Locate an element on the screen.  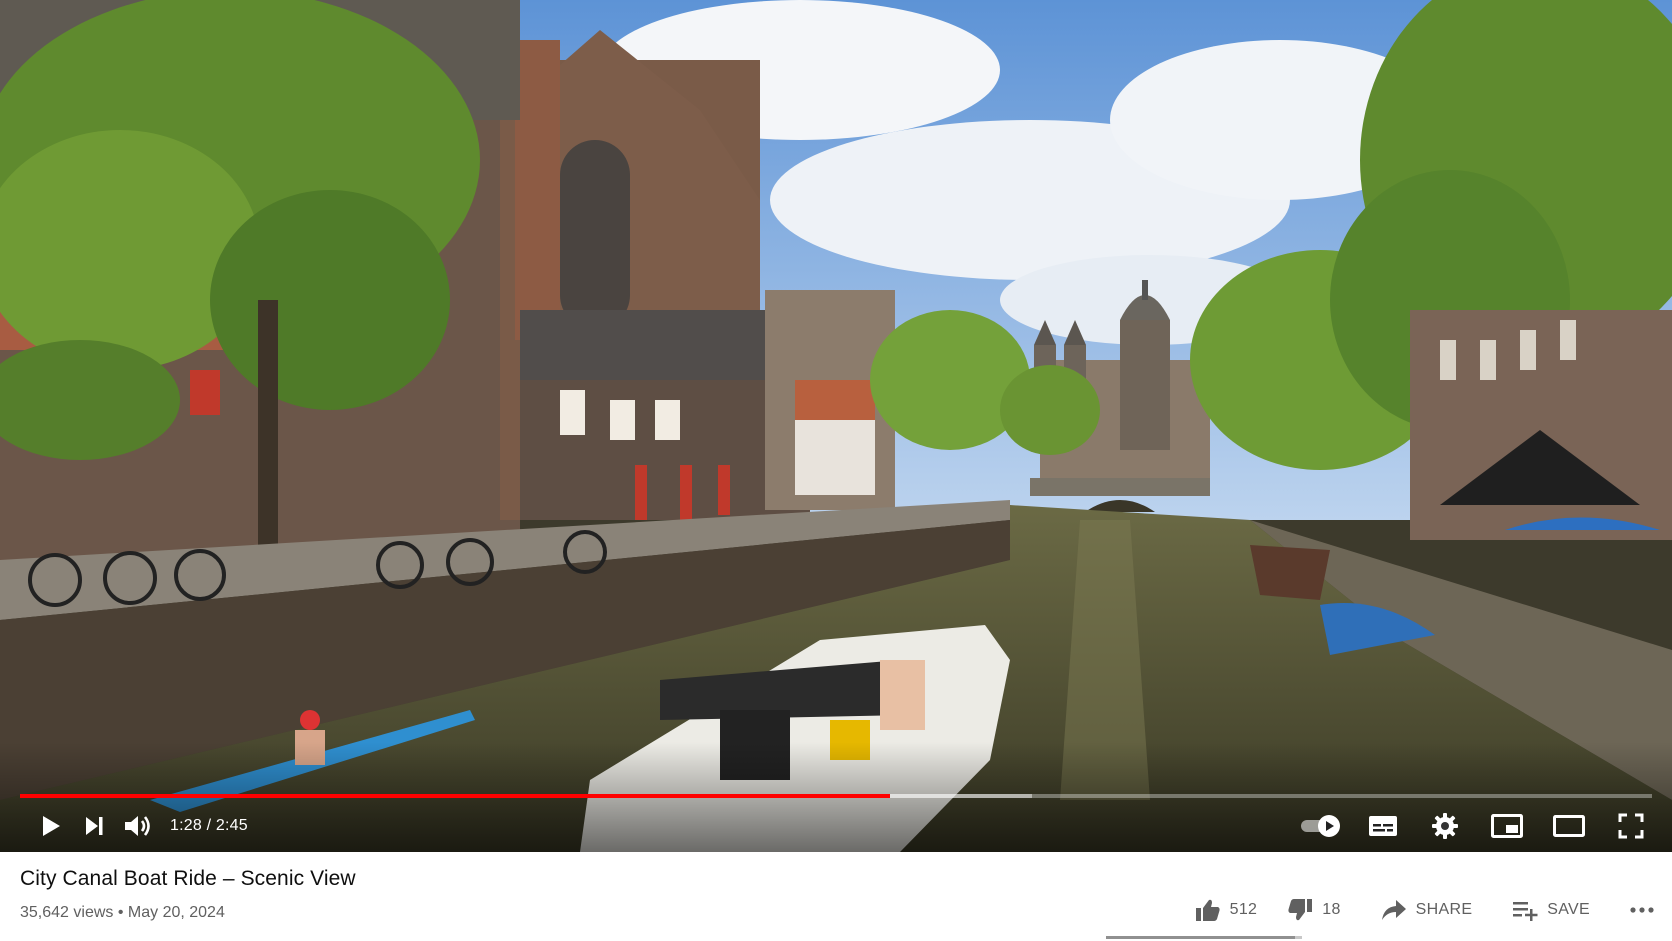
next-button is located at coordinates (94, 826).